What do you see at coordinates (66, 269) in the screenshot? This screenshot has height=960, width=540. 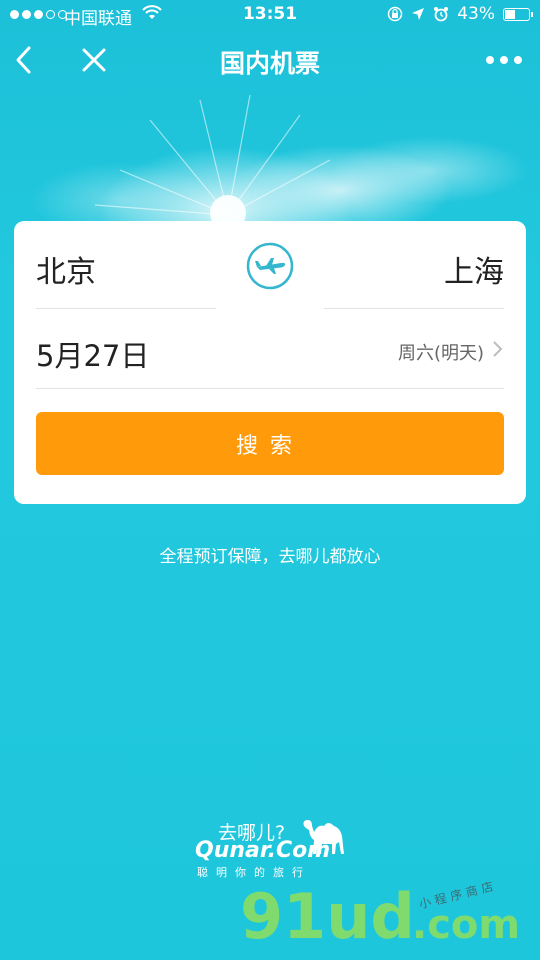 I see `departure-city: 北京` at bounding box center [66, 269].